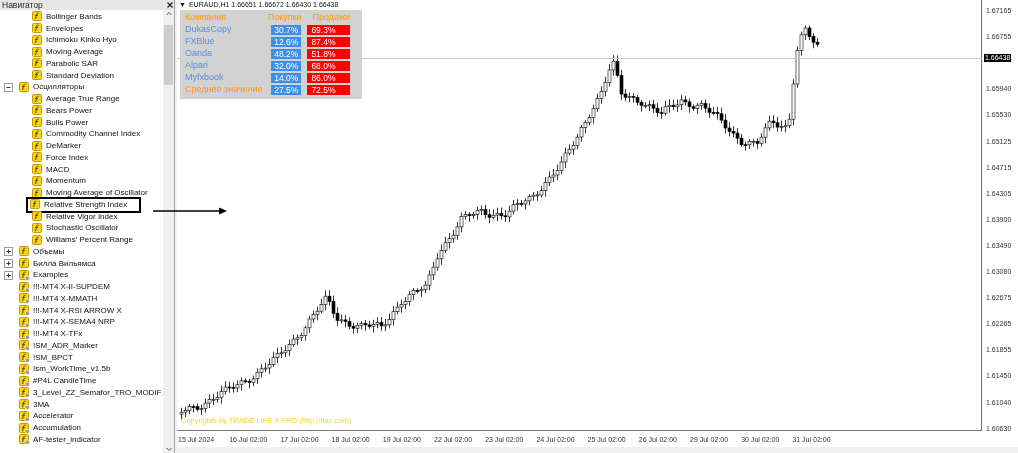  I want to click on tree-item: !!!-MT4 X-TFx, so click(58, 334).